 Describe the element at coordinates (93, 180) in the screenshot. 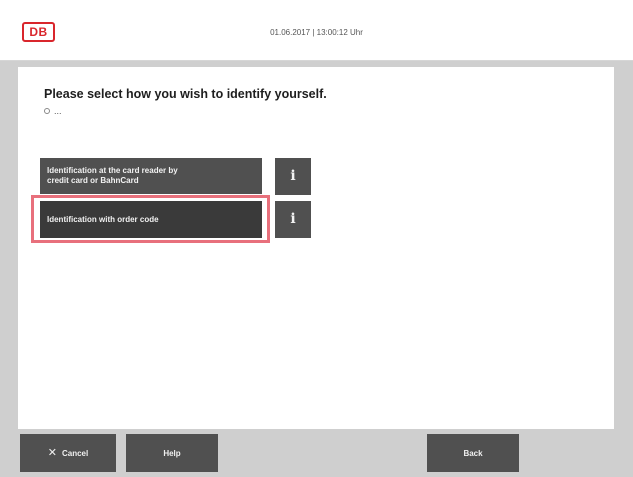

I see `option-label-line2: credit card or BahnCard` at that location.